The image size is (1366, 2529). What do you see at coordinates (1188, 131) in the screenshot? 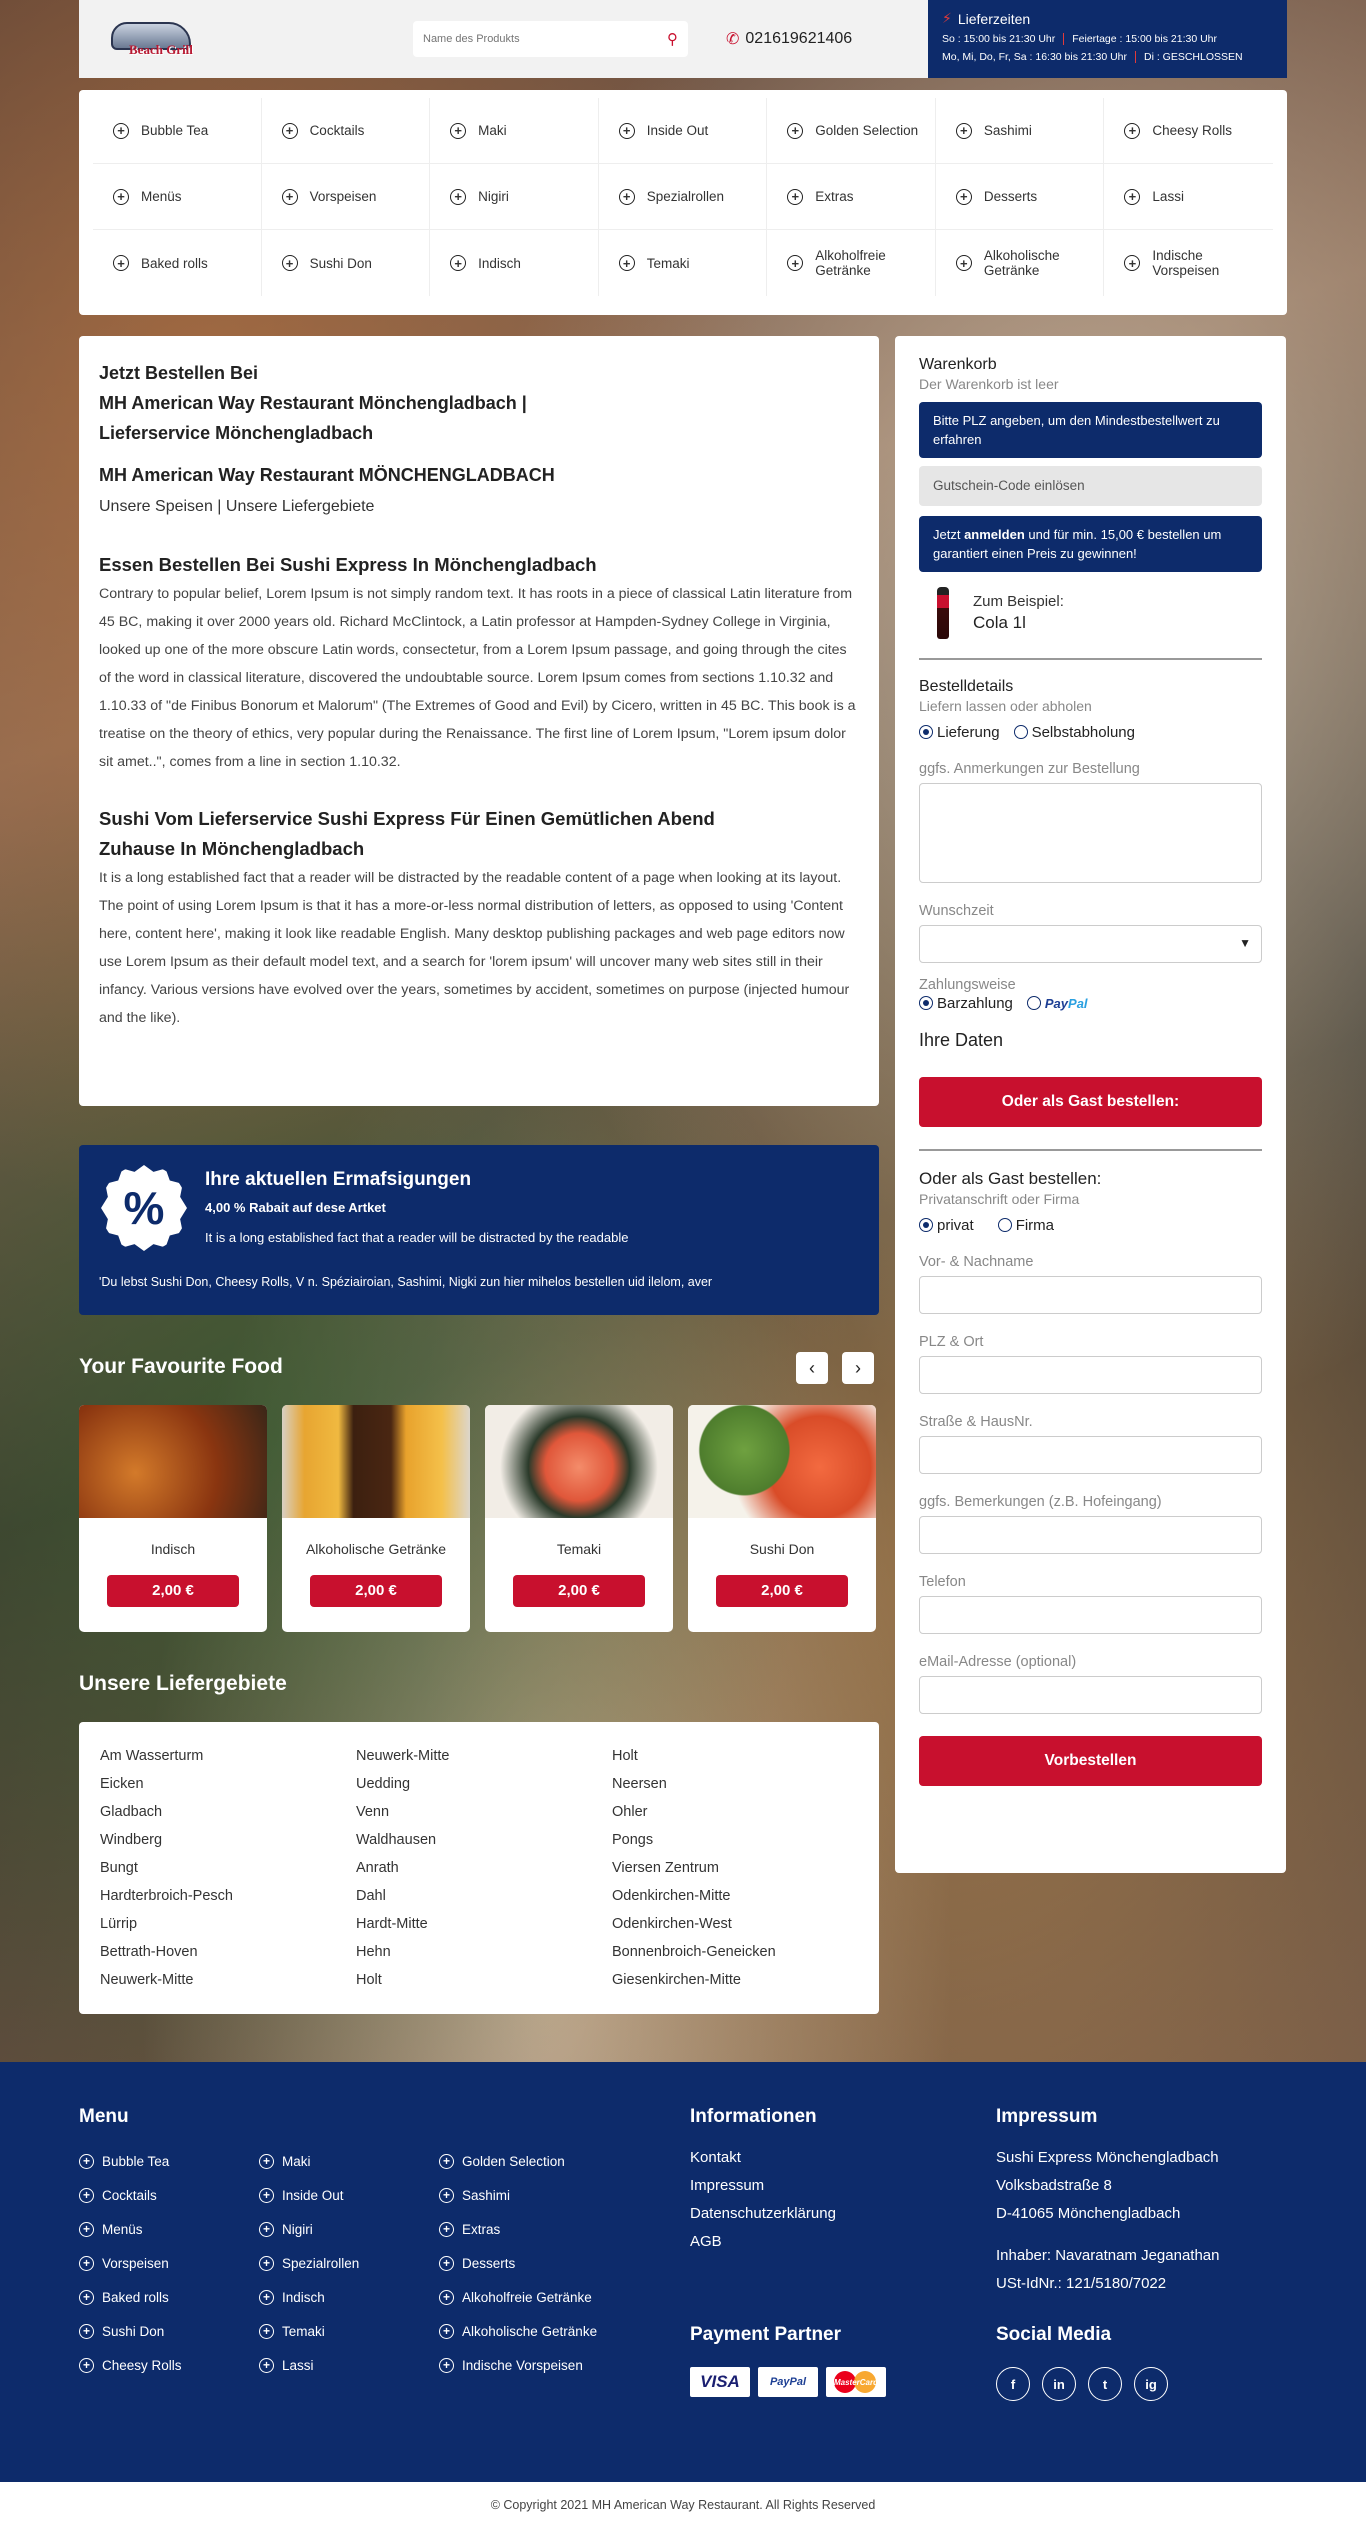
I see `category-item: + Cheesy Rolls` at bounding box center [1188, 131].